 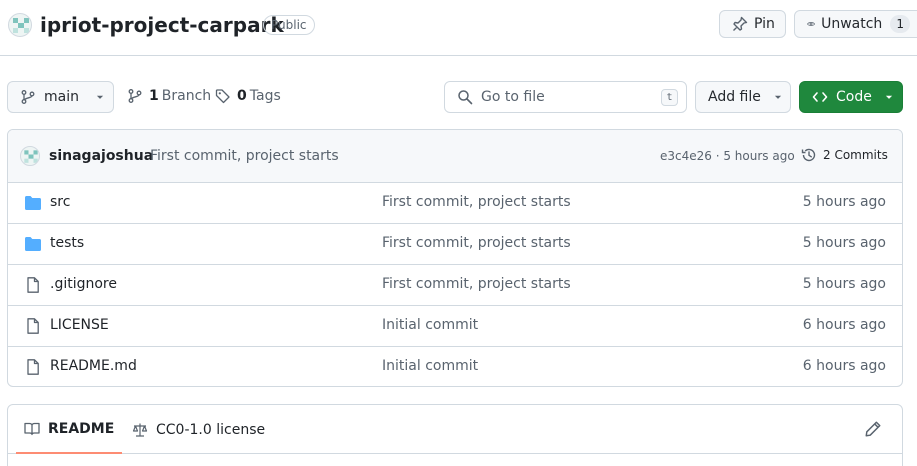 I want to click on file-name: src, so click(x=60, y=202).